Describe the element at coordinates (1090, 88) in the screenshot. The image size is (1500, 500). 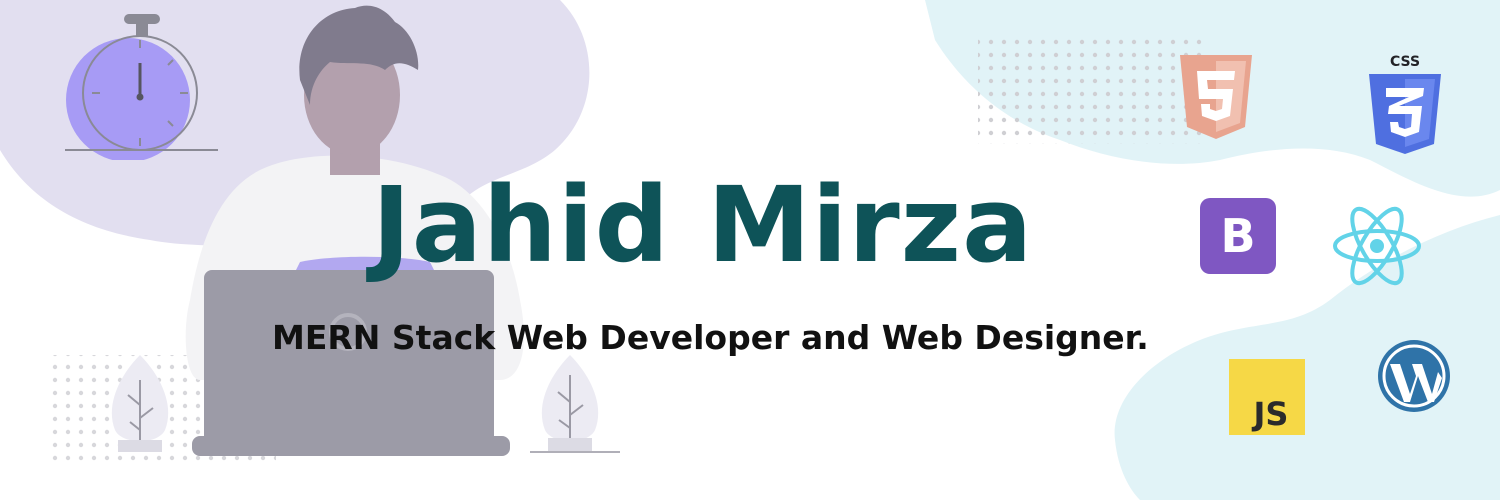
I see `dot-grid-top-right` at that location.